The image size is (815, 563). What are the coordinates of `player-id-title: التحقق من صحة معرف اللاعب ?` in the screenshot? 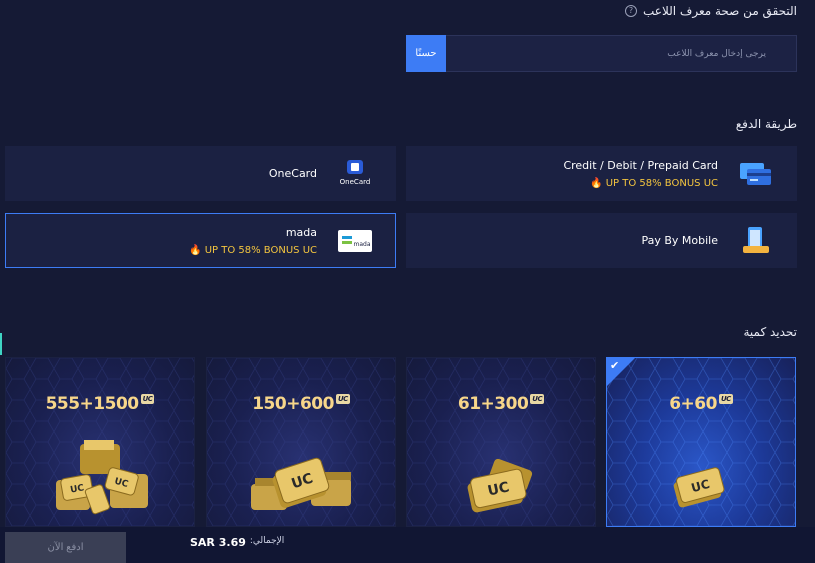 It's located at (711, 11).